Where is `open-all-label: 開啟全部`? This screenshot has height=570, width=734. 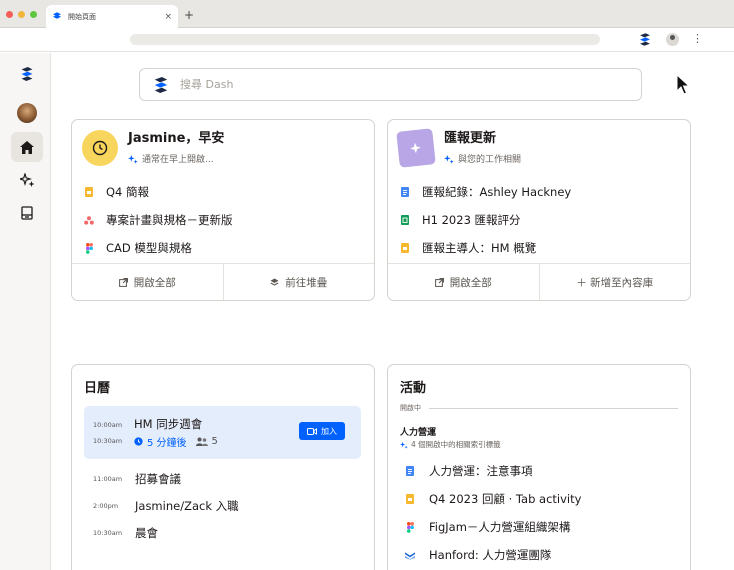 open-all-label: 開啟全部 is located at coordinates (154, 282).